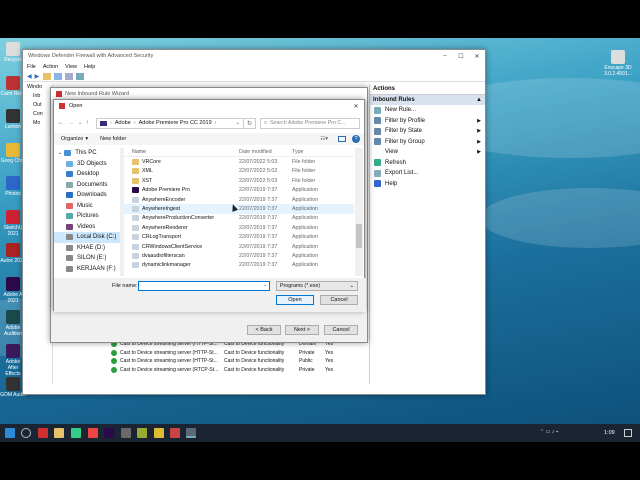 The width and height of the screenshot is (640, 480). Describe the element at coordinates (87, 195) in the screenshot. I see `nav-item: Downloads` at that location.